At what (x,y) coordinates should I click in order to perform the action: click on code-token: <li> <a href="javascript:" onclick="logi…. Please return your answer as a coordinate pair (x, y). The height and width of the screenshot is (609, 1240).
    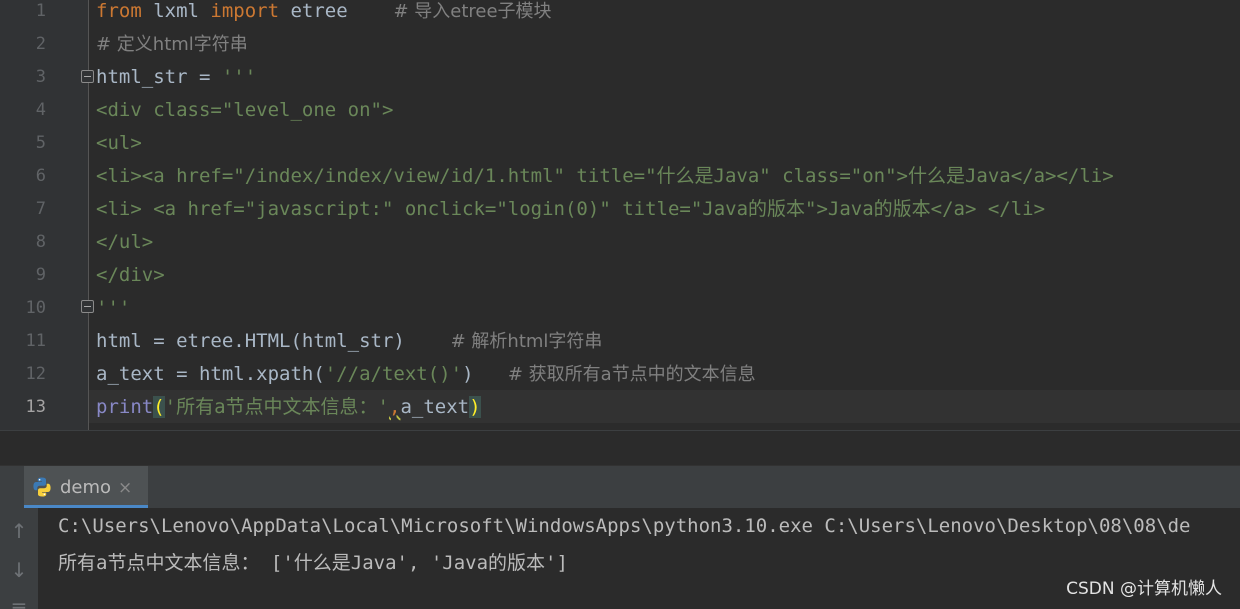
    Looking at the image, I should click on (571, 209).